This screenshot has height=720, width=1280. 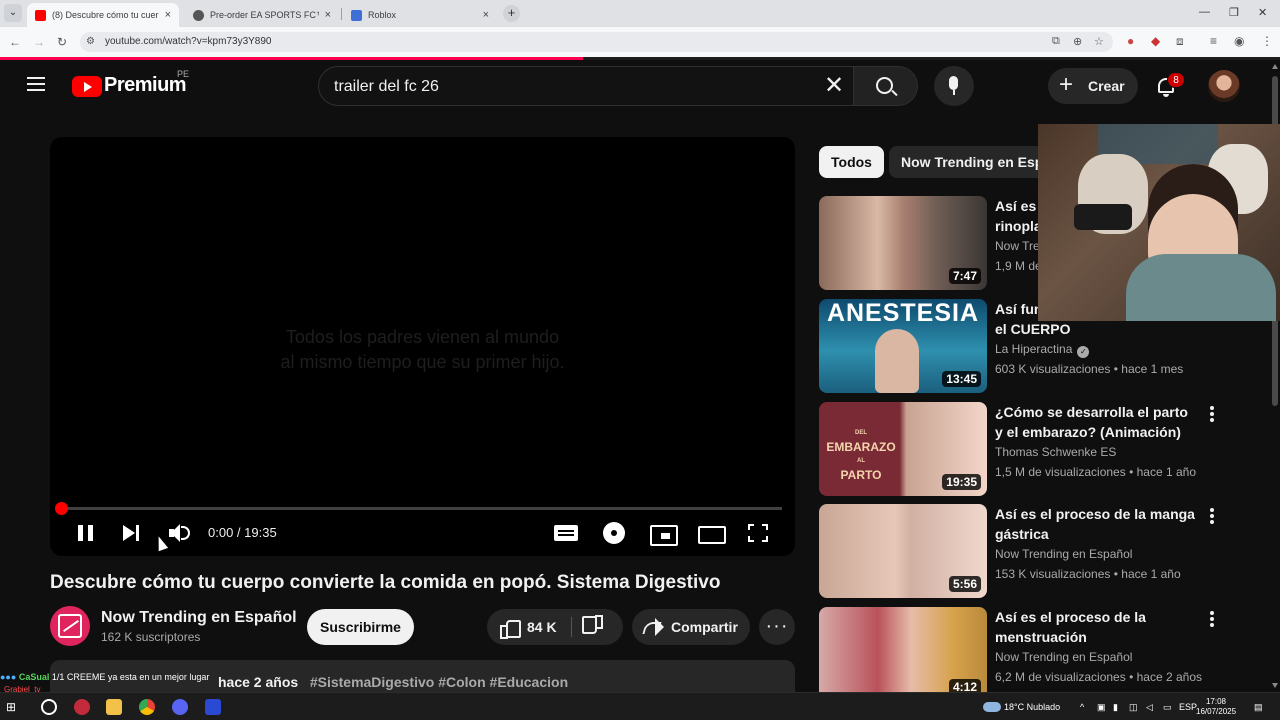 What do you see at coordinates (1188, 707) in the screenshot?
I see `input-language: ESP` at bounding box center [1188, 707].